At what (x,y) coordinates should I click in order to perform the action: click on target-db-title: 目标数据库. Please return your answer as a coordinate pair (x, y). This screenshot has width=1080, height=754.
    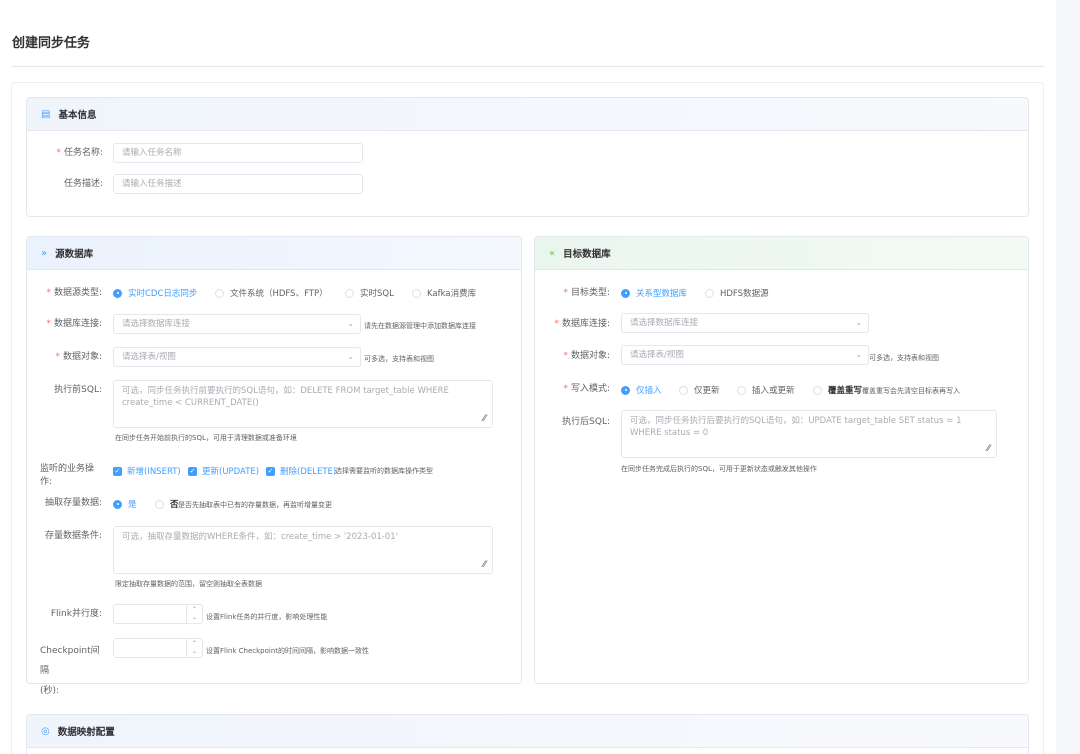
    Looking at the image, I should click on (587, 254).